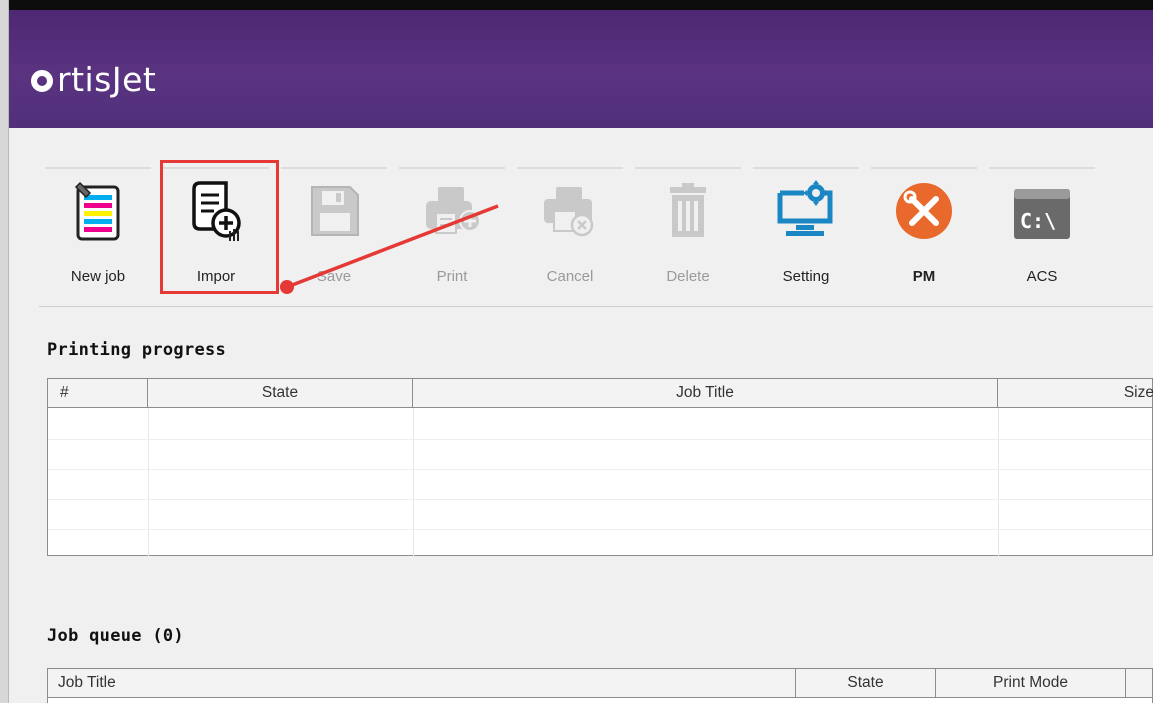 This screenshot has width=1153, height=703. What do you see at coordinates (1031, 683) in the screenshot?
I see `column-header-print-mode: Print Mode` at bounding box center [1031, 683].